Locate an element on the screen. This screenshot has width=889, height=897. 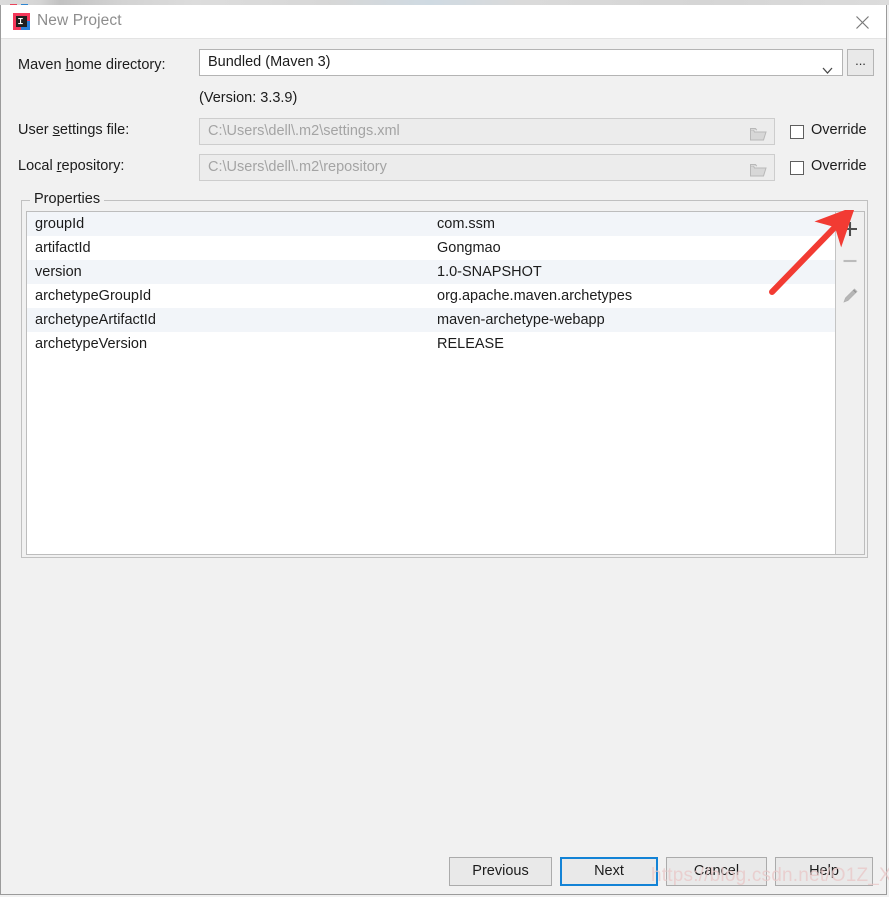
add-property-button is located at coordinates (850, 229).